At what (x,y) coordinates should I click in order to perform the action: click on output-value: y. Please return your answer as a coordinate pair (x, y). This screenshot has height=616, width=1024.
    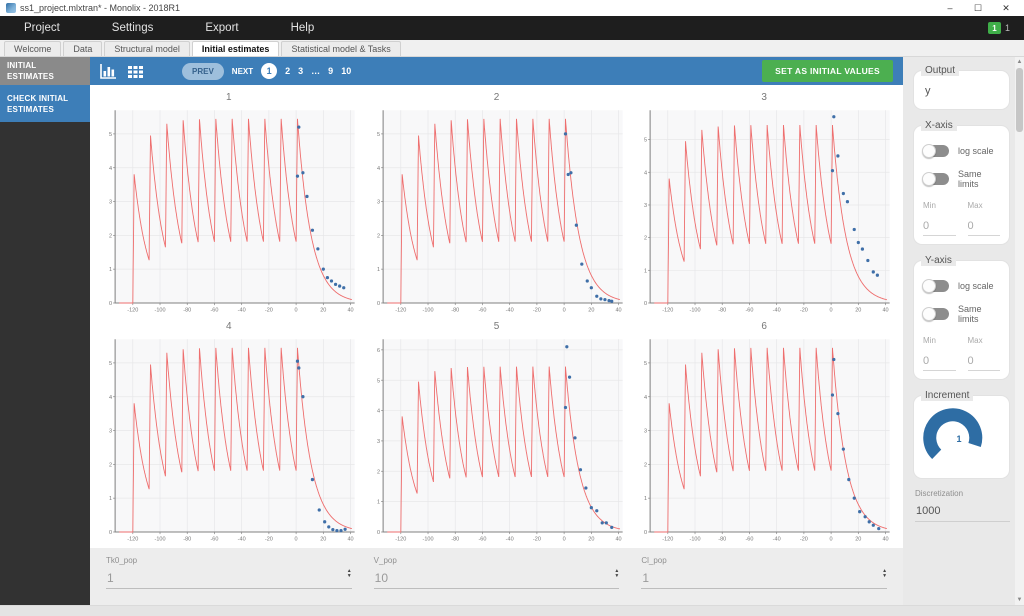
    Looking at the image, I should click on (961, 92).